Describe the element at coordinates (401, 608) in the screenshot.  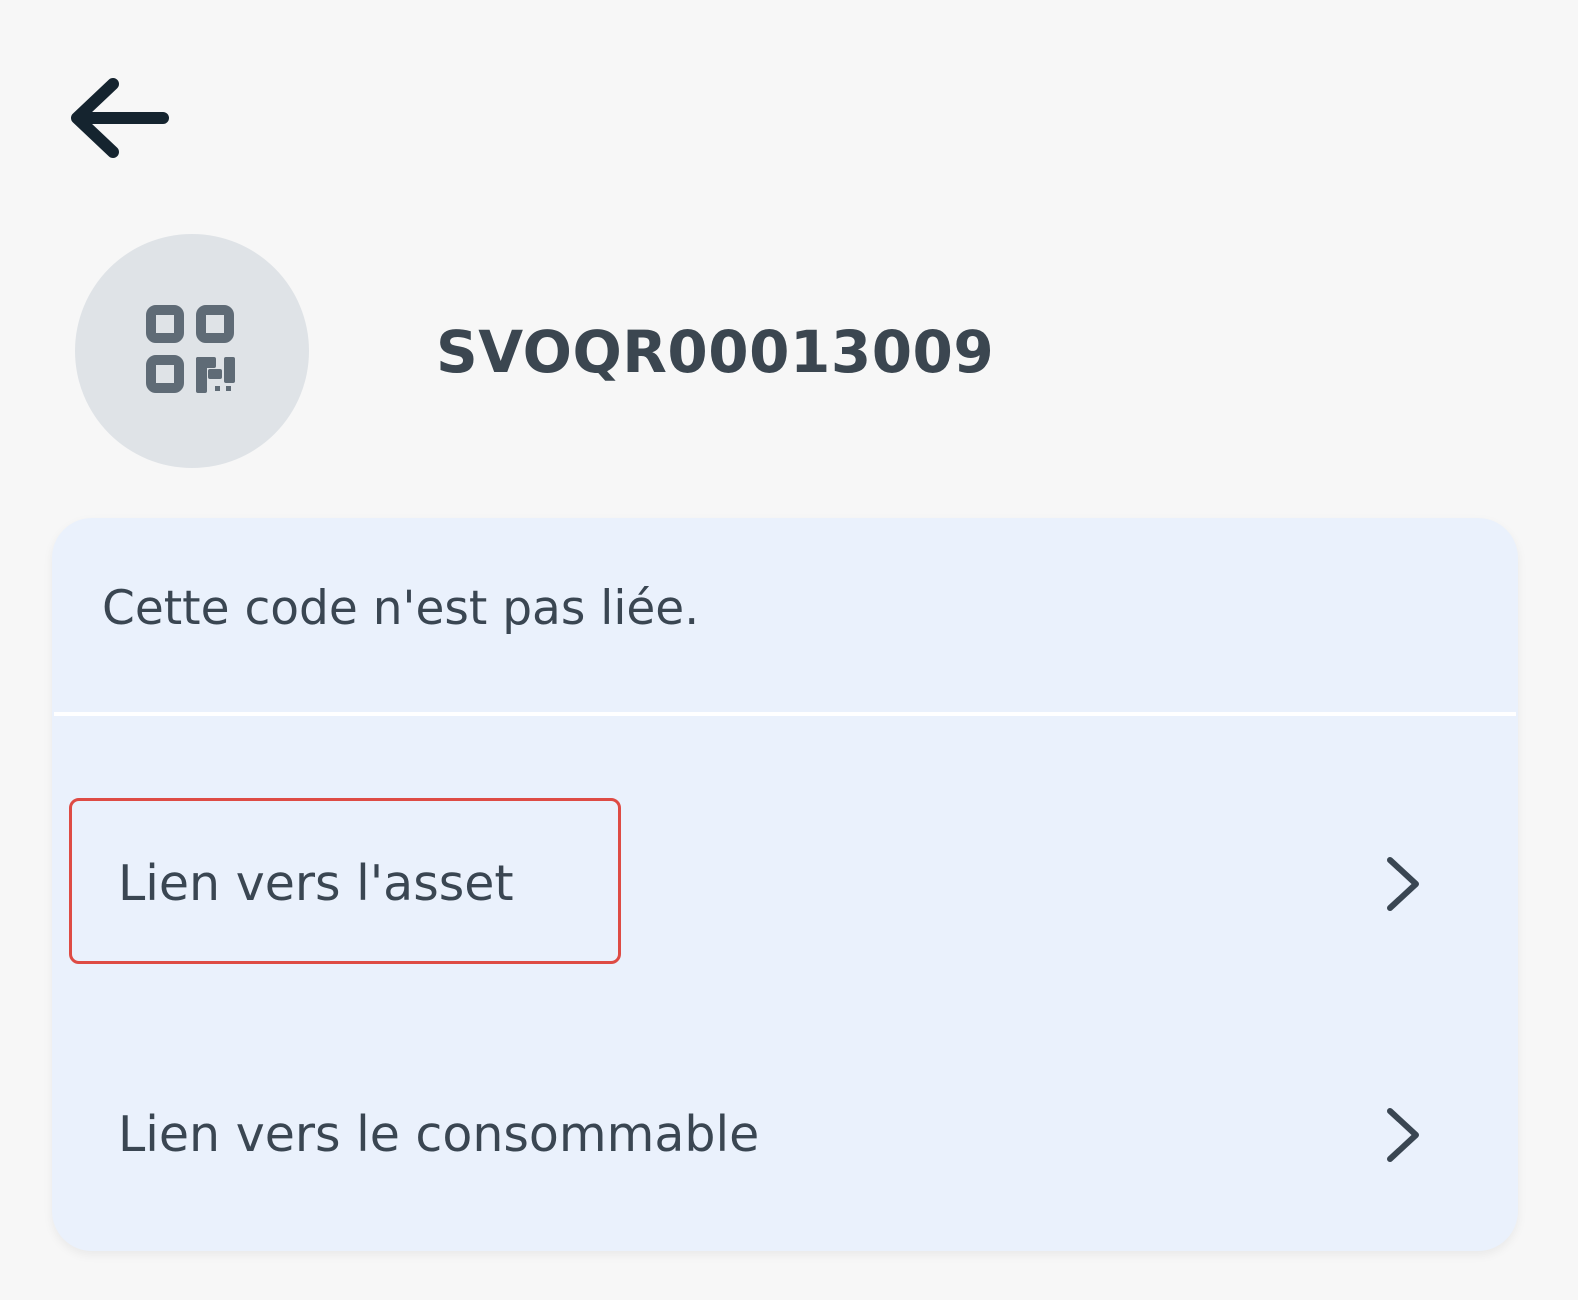
I see `not-linked-message: Cette code n'est pas liée.` at that location.